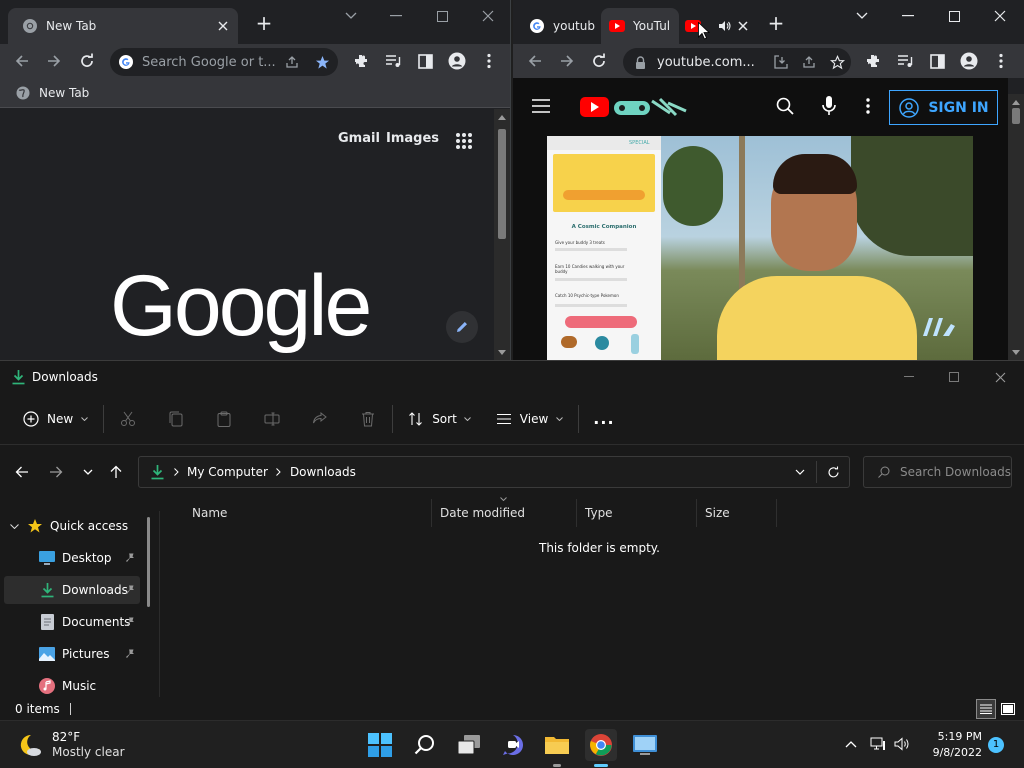  I want to click on details-view-icon, so click(986, 709).